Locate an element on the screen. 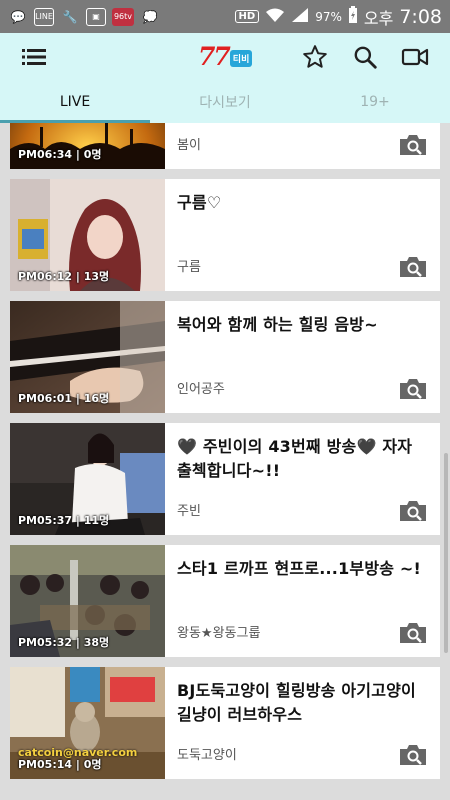  logo-number: 77 is located at coordinates (214, 56).